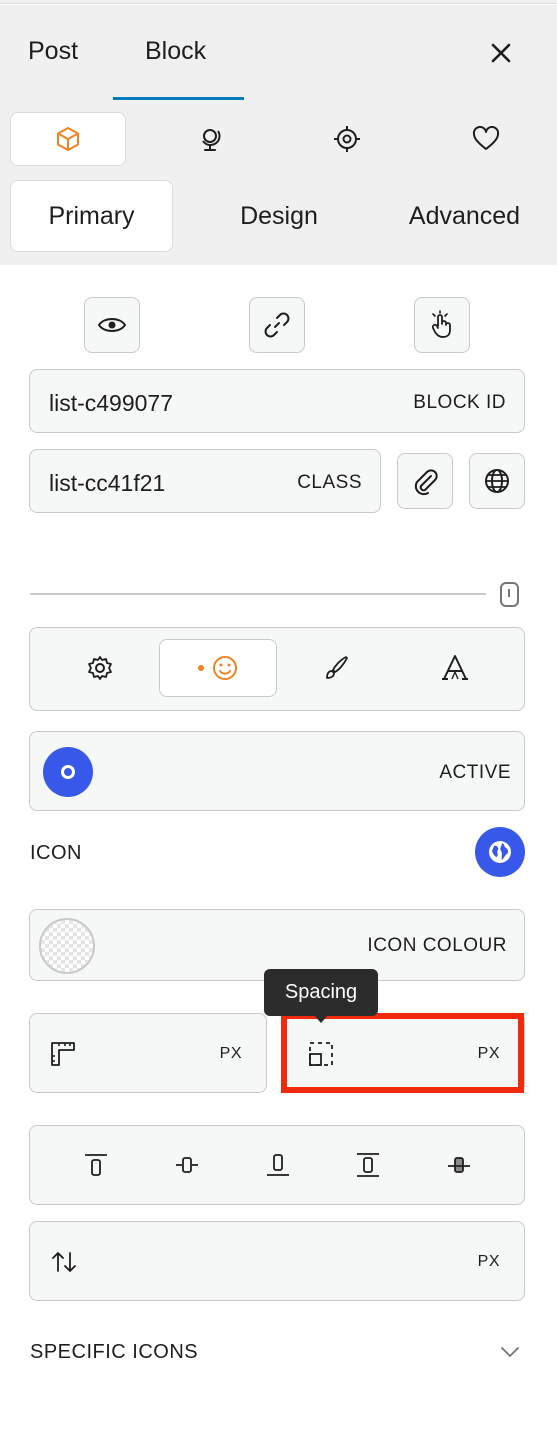 This screenshot has width=557, height=1439. Describe the element at coordinates (279, 216) in the screenshot. I see `tab-design: Design` at that location.